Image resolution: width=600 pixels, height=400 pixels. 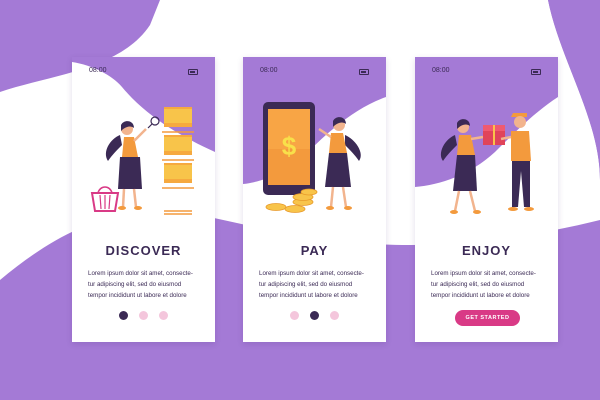 I want to click on discover-illustration, so click(x=142, y=161).